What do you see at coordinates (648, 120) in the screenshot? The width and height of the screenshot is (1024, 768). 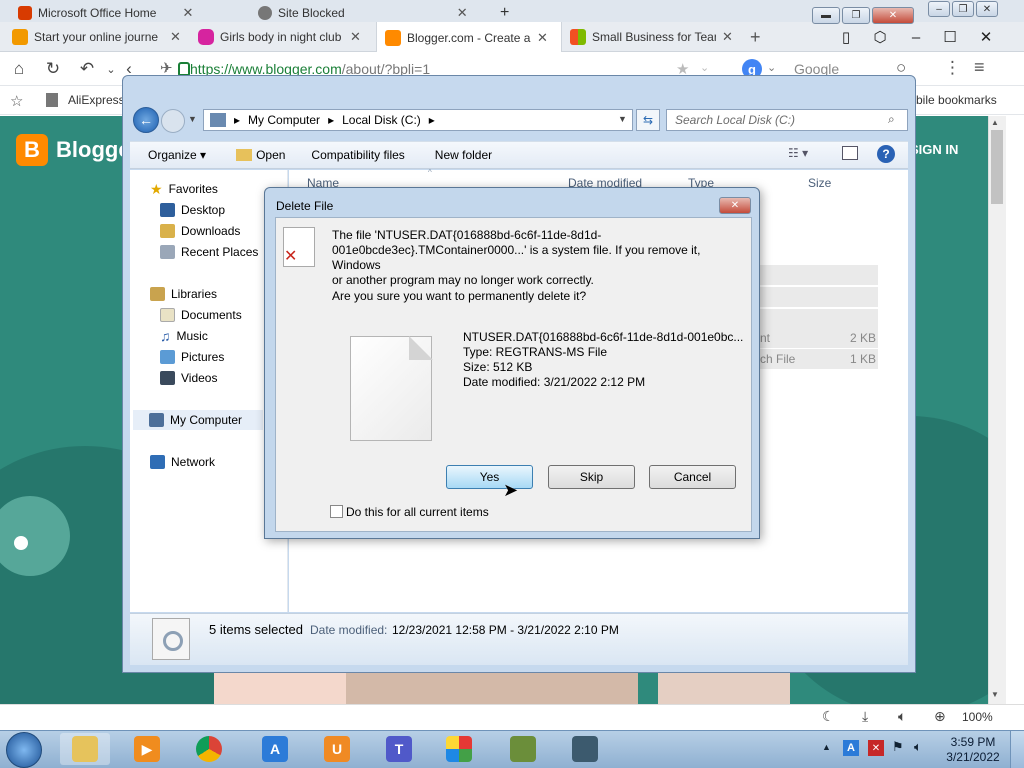 I see `refresh-icon: ⇆` at bounding box center [648, 120].